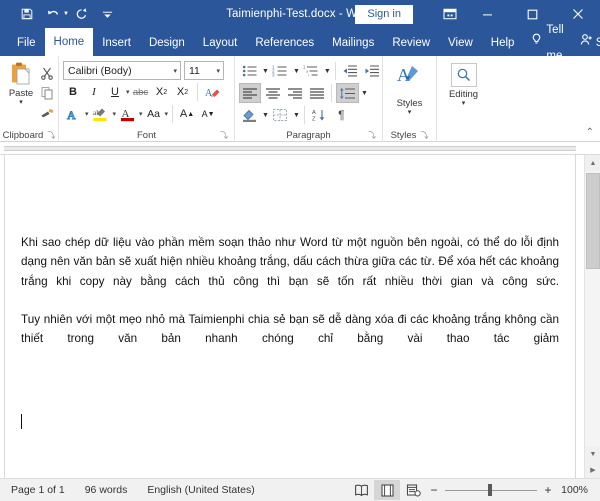 The image size is (600, 501). I want to click on status-word-count: 96 words, so click(106, 490).